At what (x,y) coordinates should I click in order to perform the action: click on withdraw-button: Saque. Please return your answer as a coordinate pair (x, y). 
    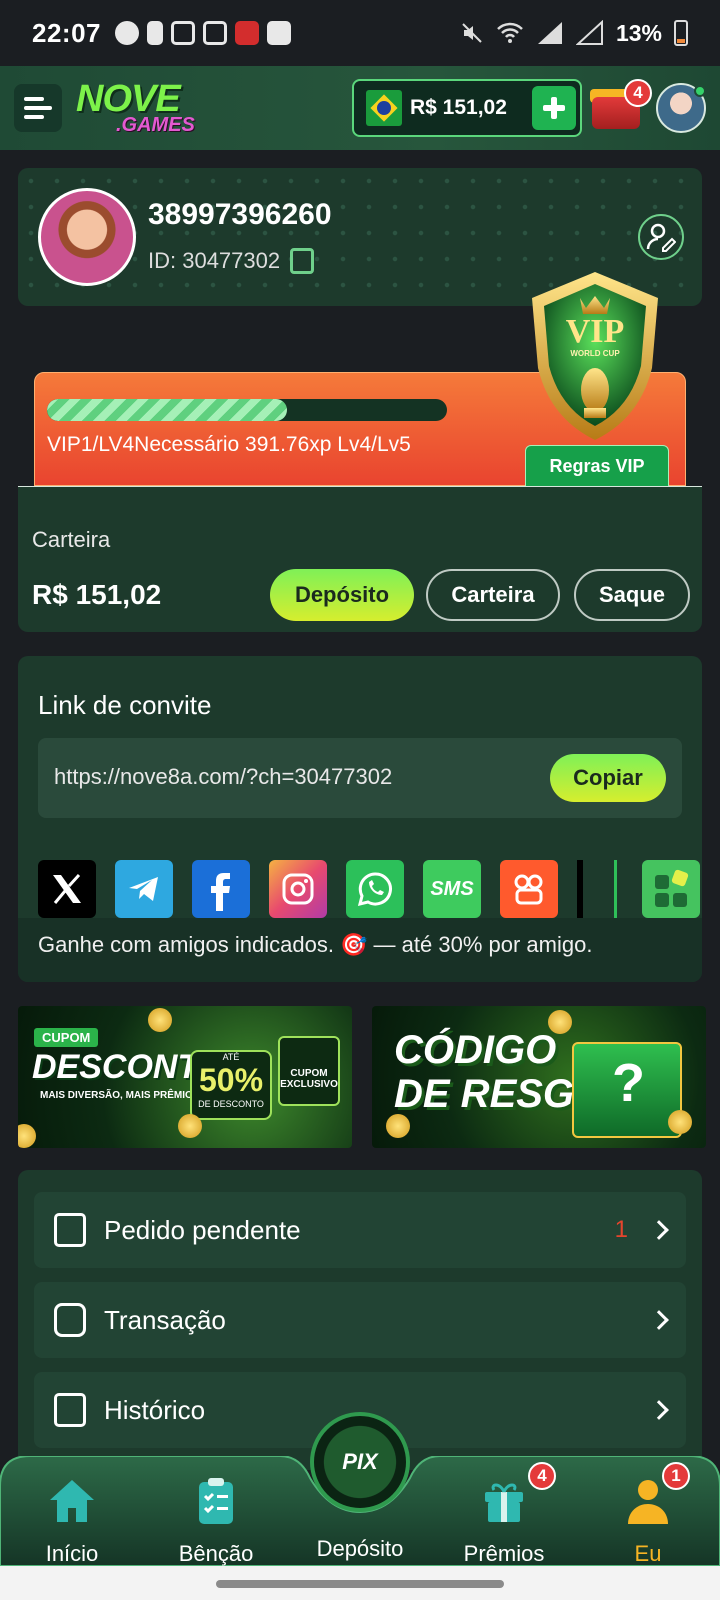
    Looking at the image, I should click on (632, 595).